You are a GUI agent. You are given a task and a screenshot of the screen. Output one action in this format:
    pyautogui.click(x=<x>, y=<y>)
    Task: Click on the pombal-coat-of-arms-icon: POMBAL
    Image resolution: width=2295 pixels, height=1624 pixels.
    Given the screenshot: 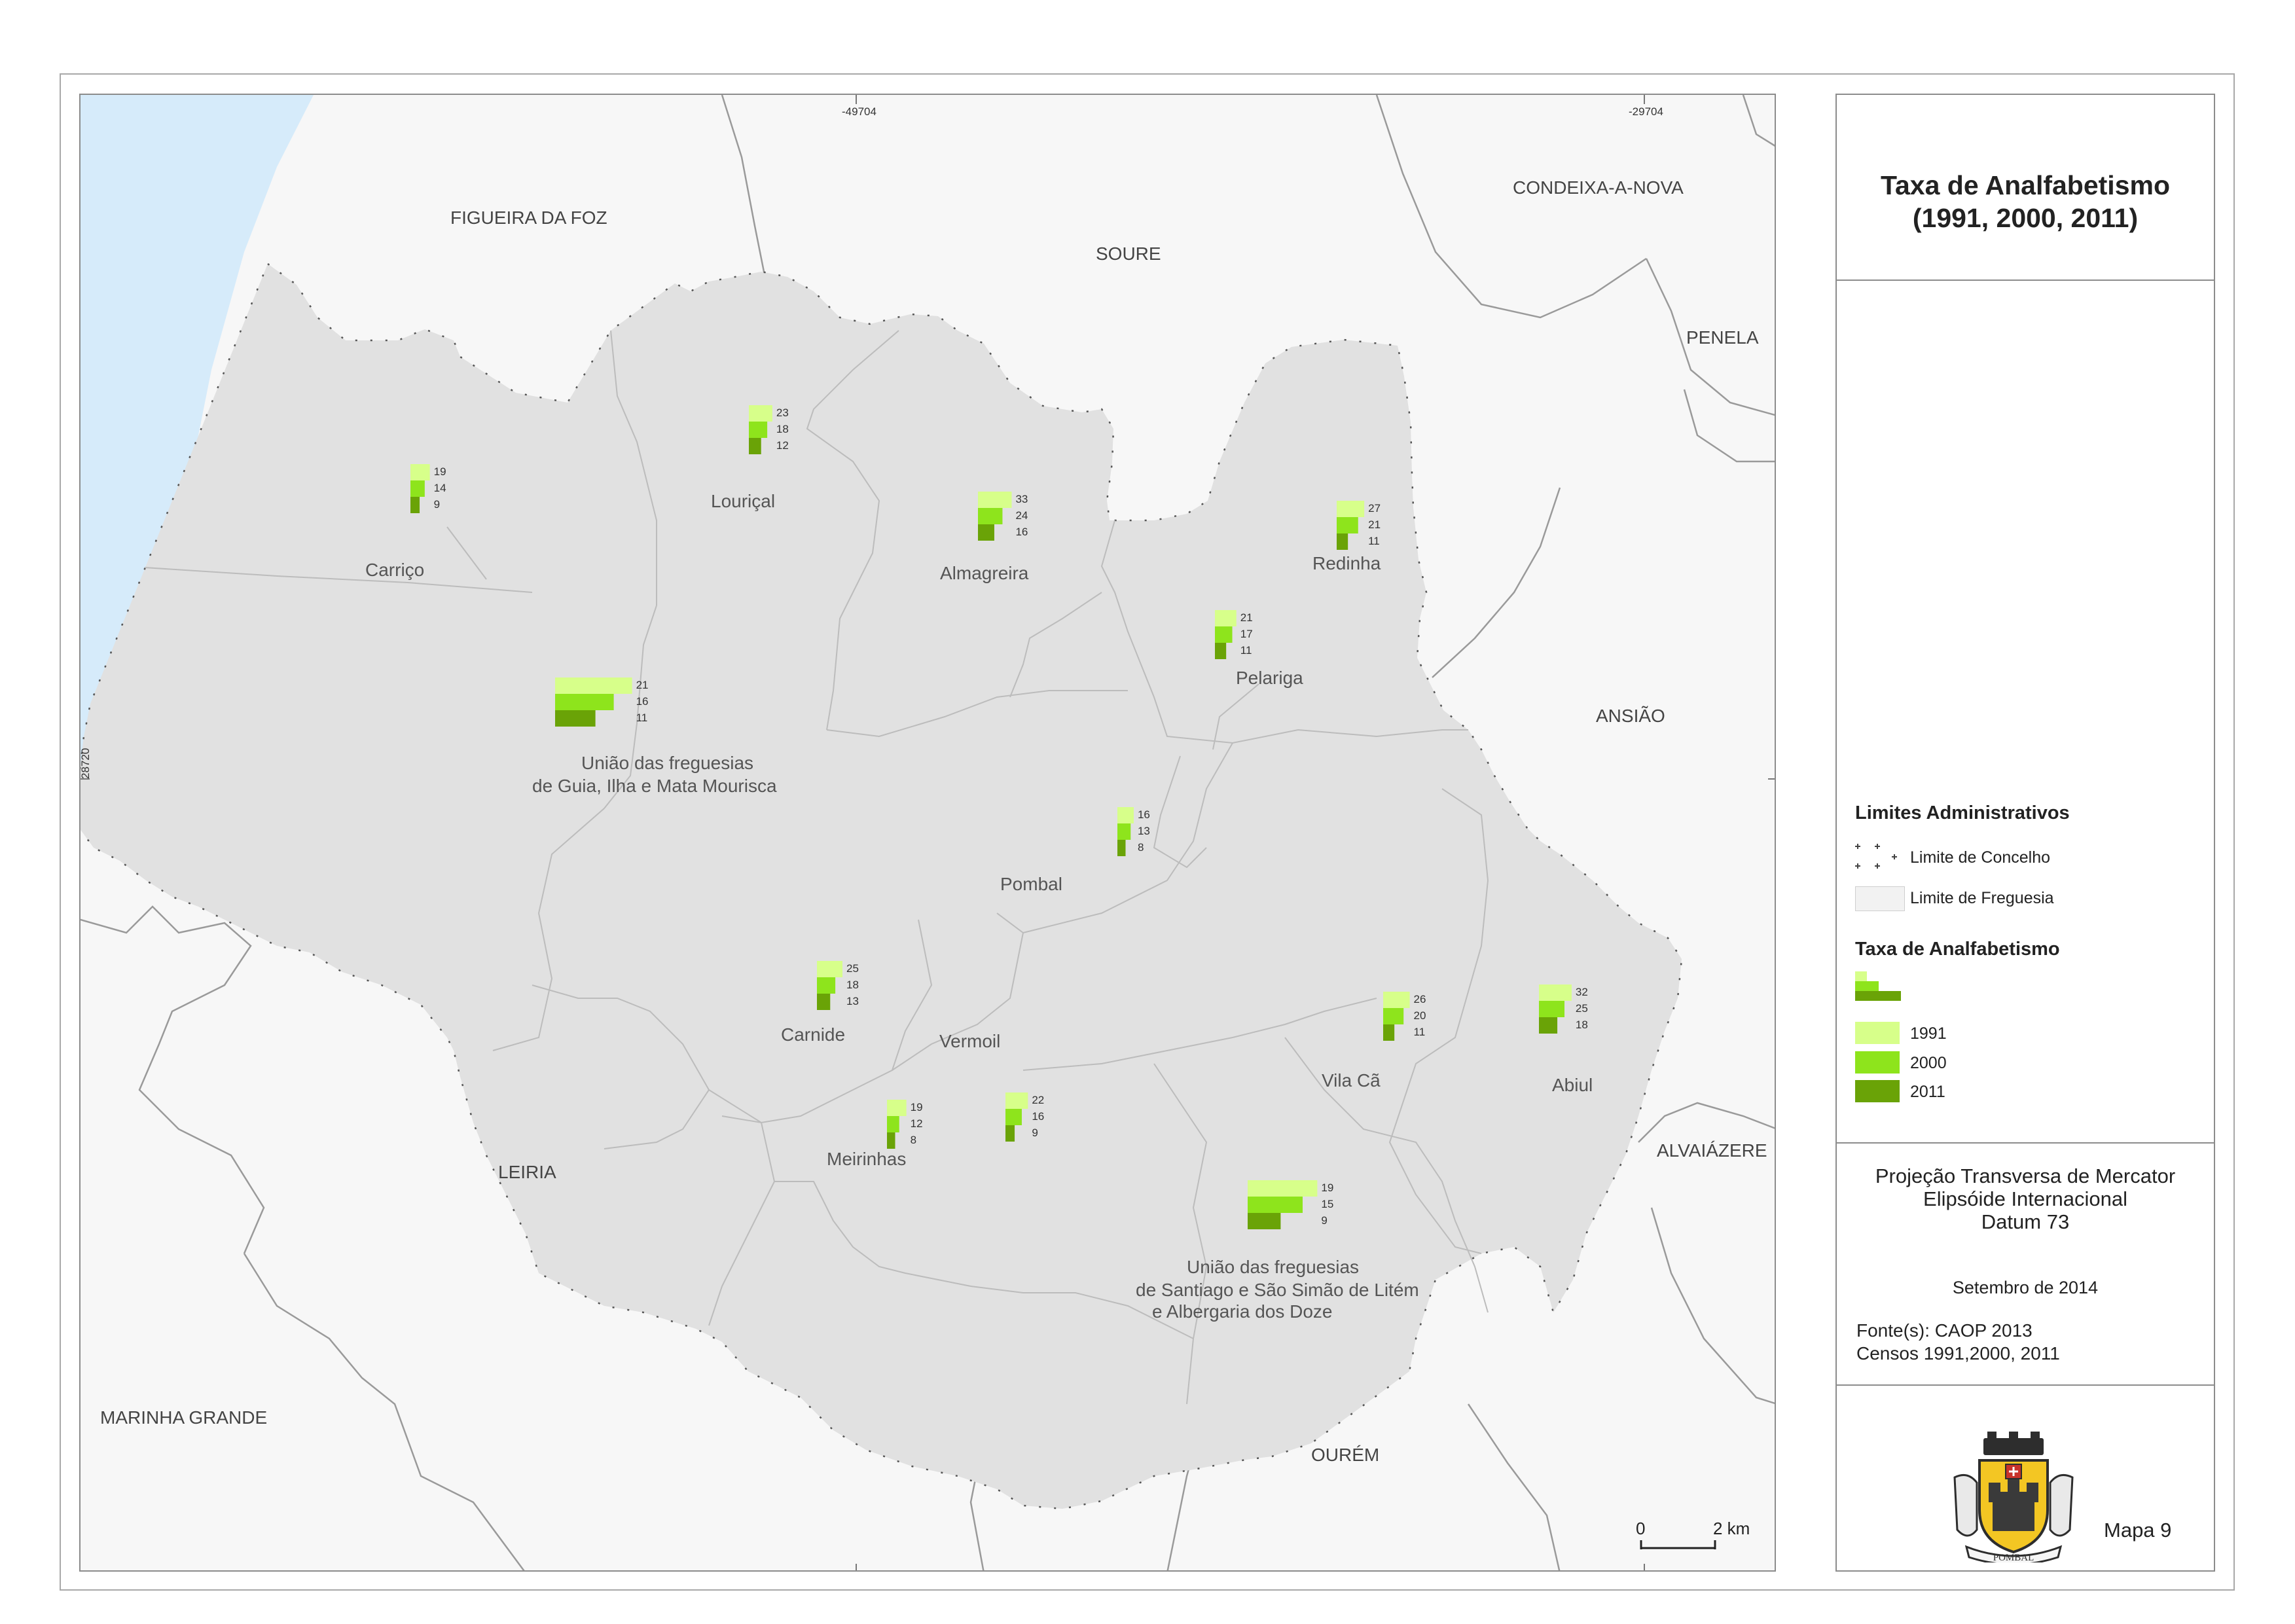 What is the action you would take?
    pyautogui.click(x=2014, y=1497)
    